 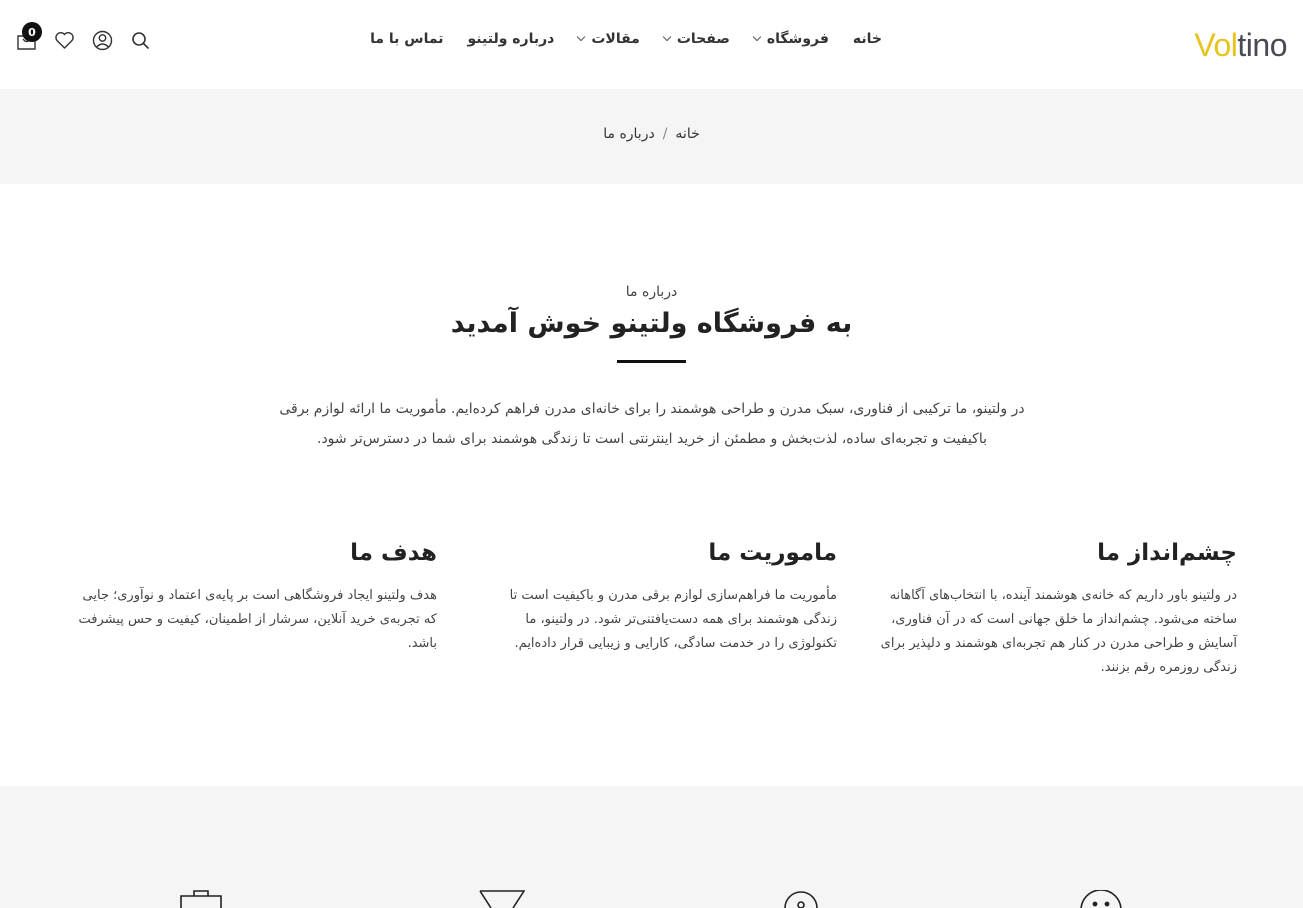 I want to click on nav-item-articles: مقالات, so click(x=609, y=39).